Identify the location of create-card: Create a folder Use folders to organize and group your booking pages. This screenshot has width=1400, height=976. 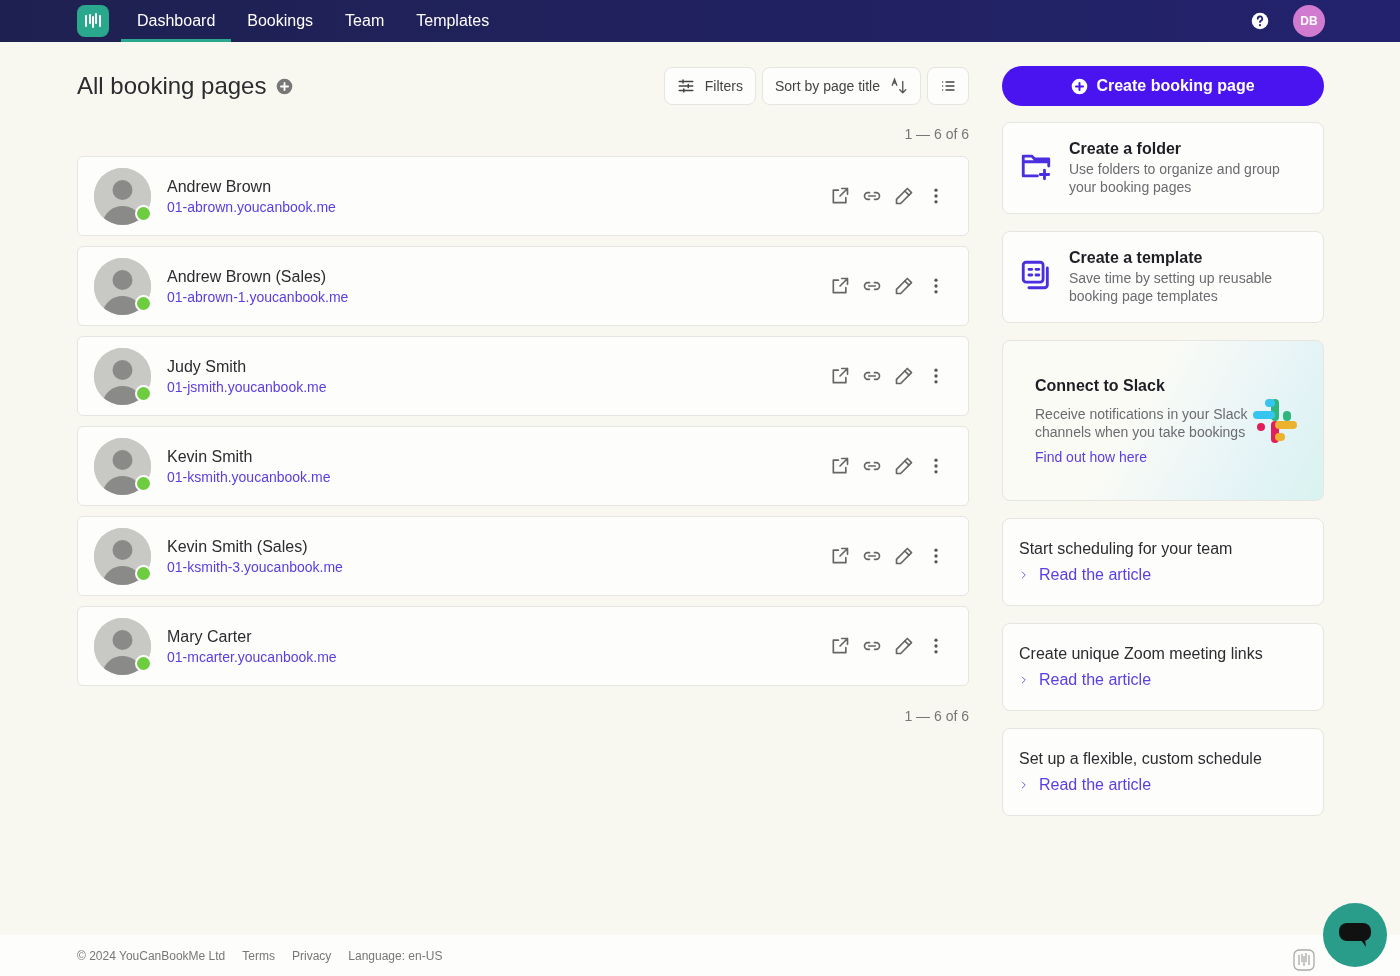
(1163, 168).